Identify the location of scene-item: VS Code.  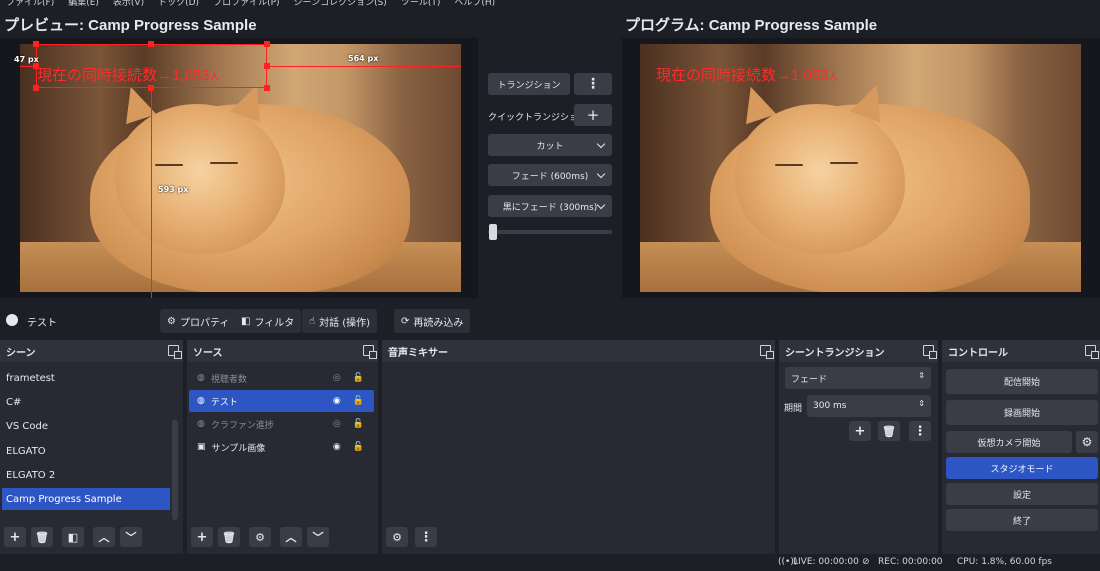
(86, 426).